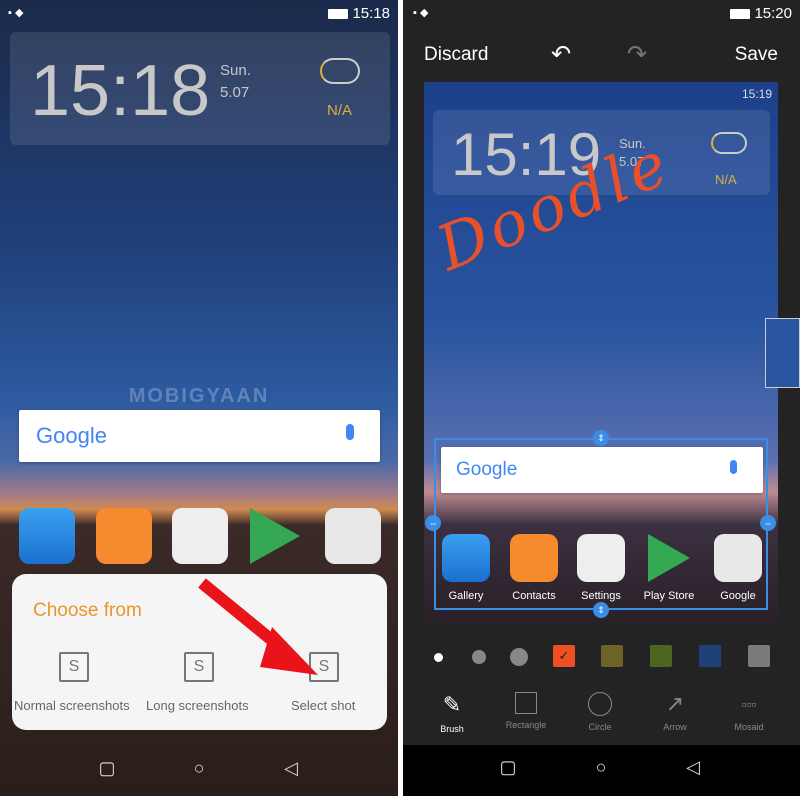 The image size is (800, 796). Describe the element at coordinates (197, 705) in the screenshot. I see `long-screenshots-option: Long screenshots` at that location.